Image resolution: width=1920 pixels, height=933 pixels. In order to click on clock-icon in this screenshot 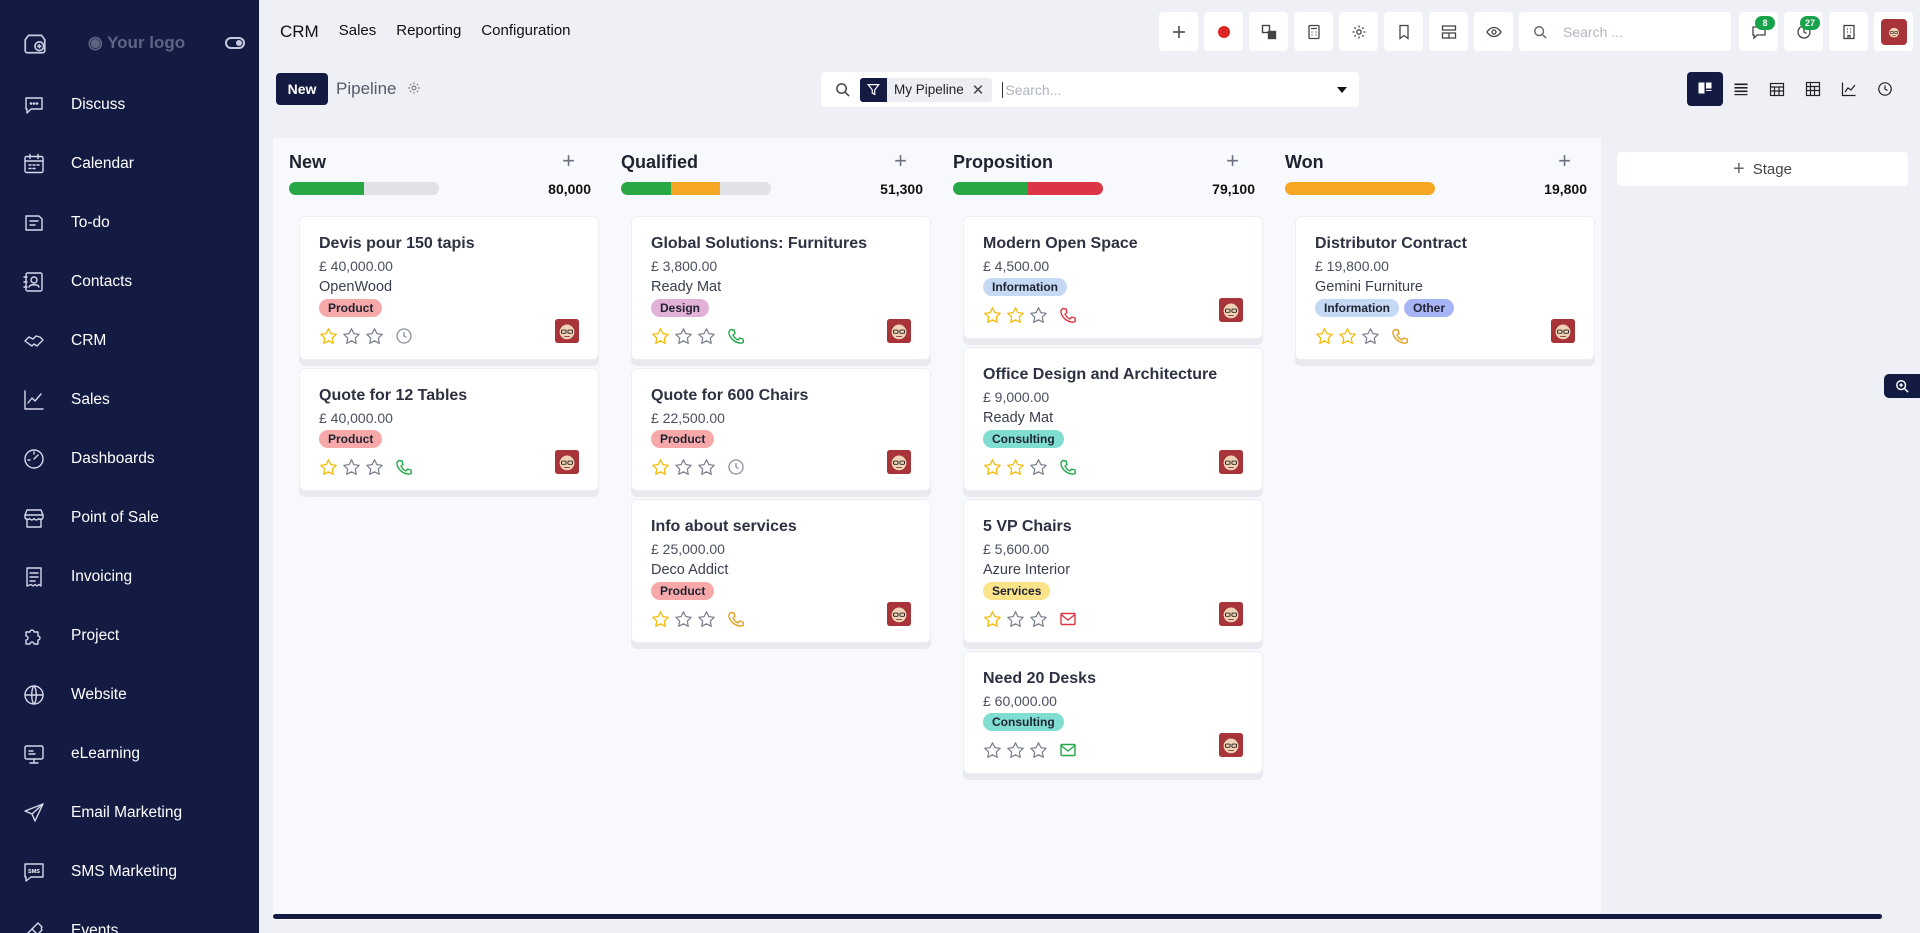, I will do `click(736, 467)`.